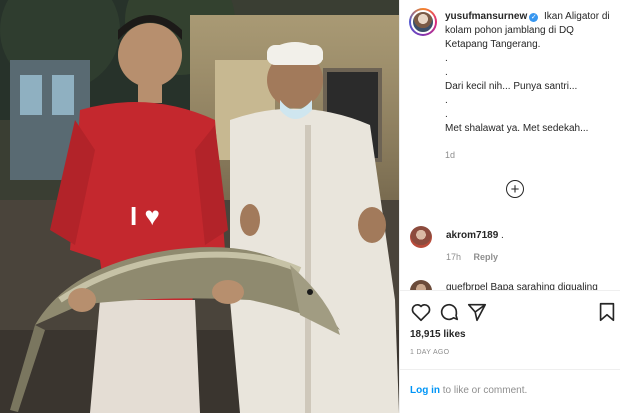 This screenshot has height=413, width=620. I want to click on login-link: Log in, so click(425, 390).